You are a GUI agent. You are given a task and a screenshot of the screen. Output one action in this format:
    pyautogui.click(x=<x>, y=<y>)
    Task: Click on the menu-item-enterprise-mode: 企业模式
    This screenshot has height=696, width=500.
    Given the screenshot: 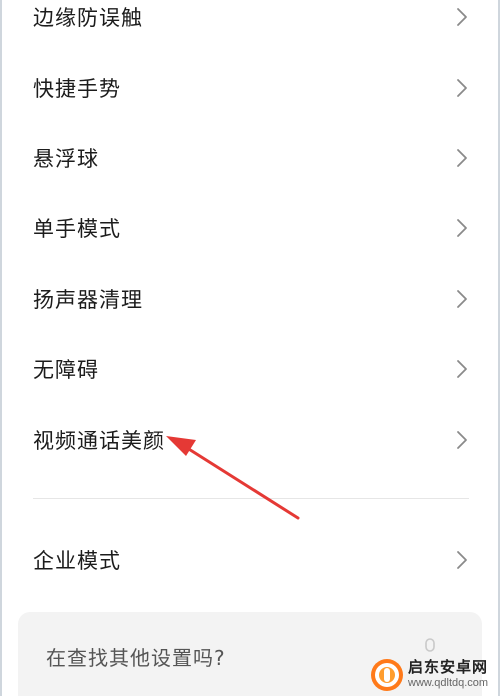 What is the action you would take?
    pyautogui.click(x=250, y=560)
    